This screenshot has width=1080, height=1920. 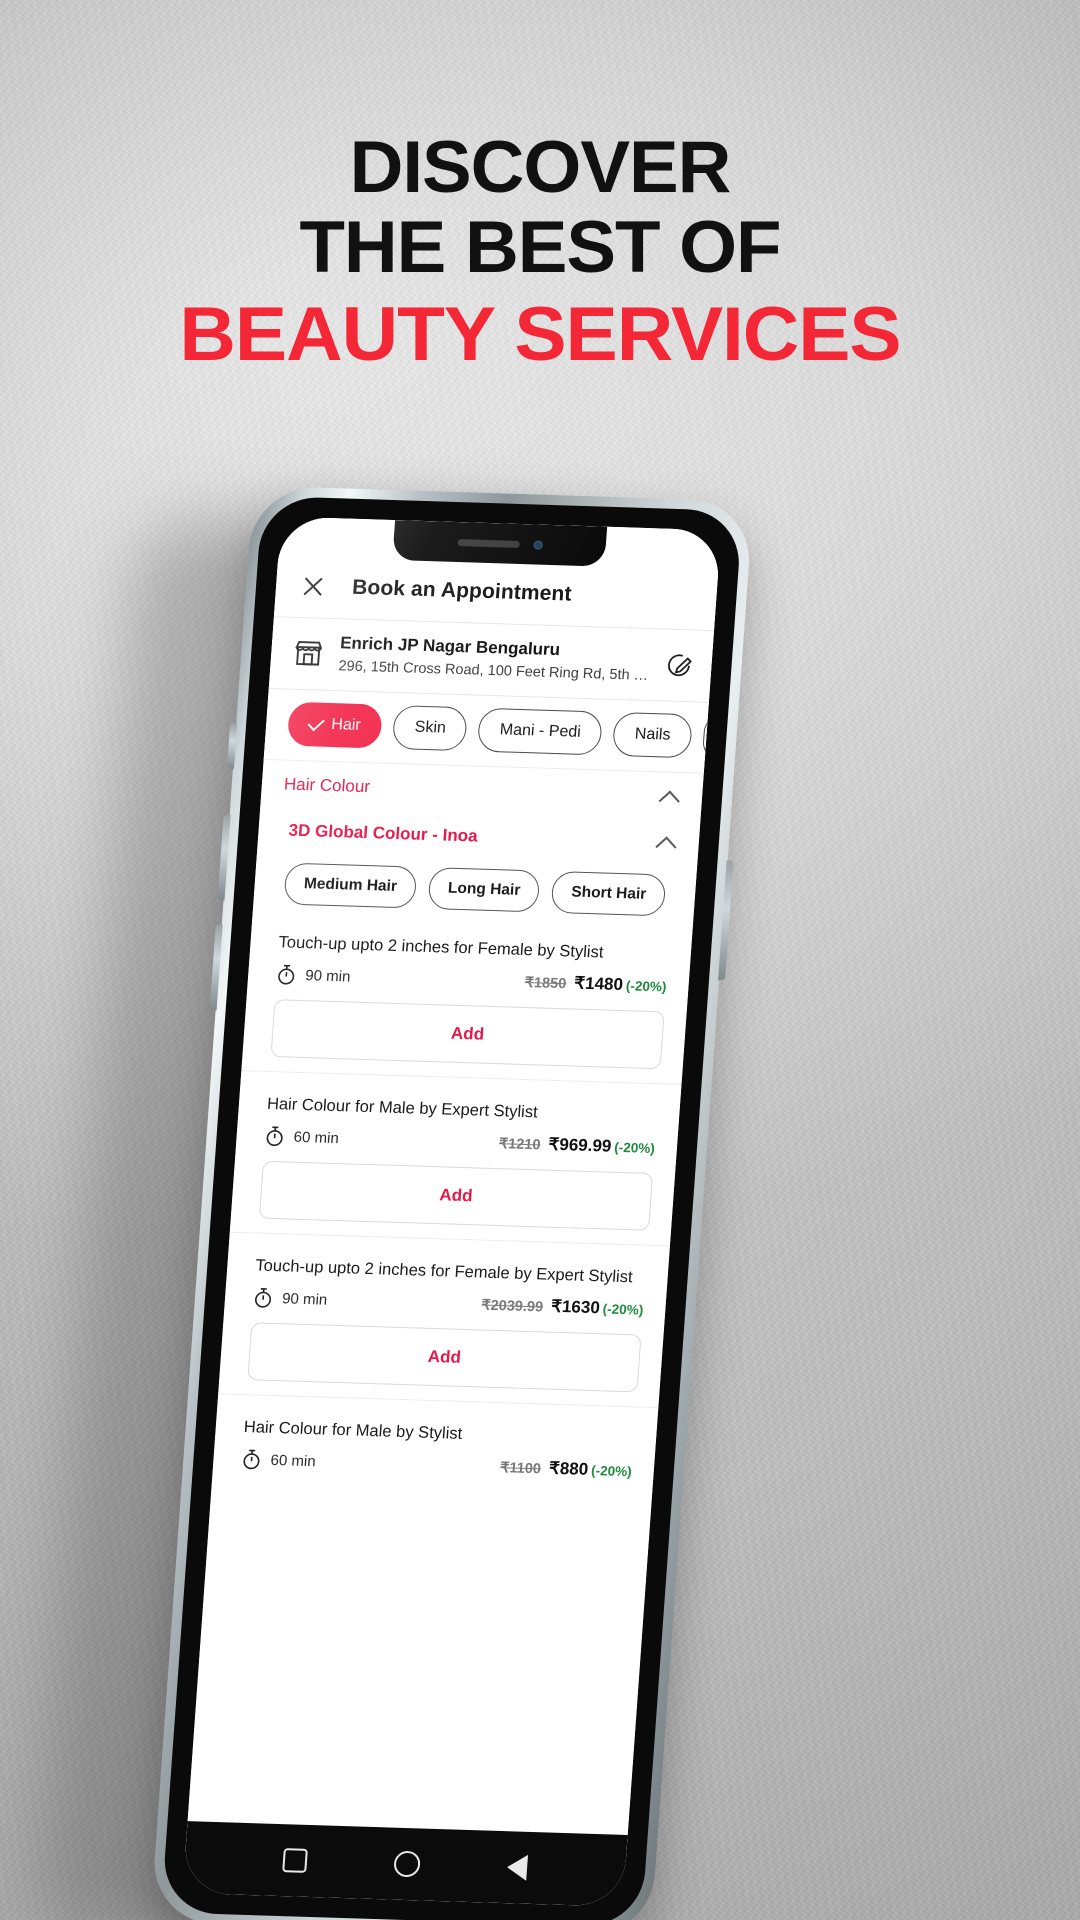 I want to click on service-meta: 90 min ₹2039.99 ₹1630 (-20%), so click(x=448, y=1303).